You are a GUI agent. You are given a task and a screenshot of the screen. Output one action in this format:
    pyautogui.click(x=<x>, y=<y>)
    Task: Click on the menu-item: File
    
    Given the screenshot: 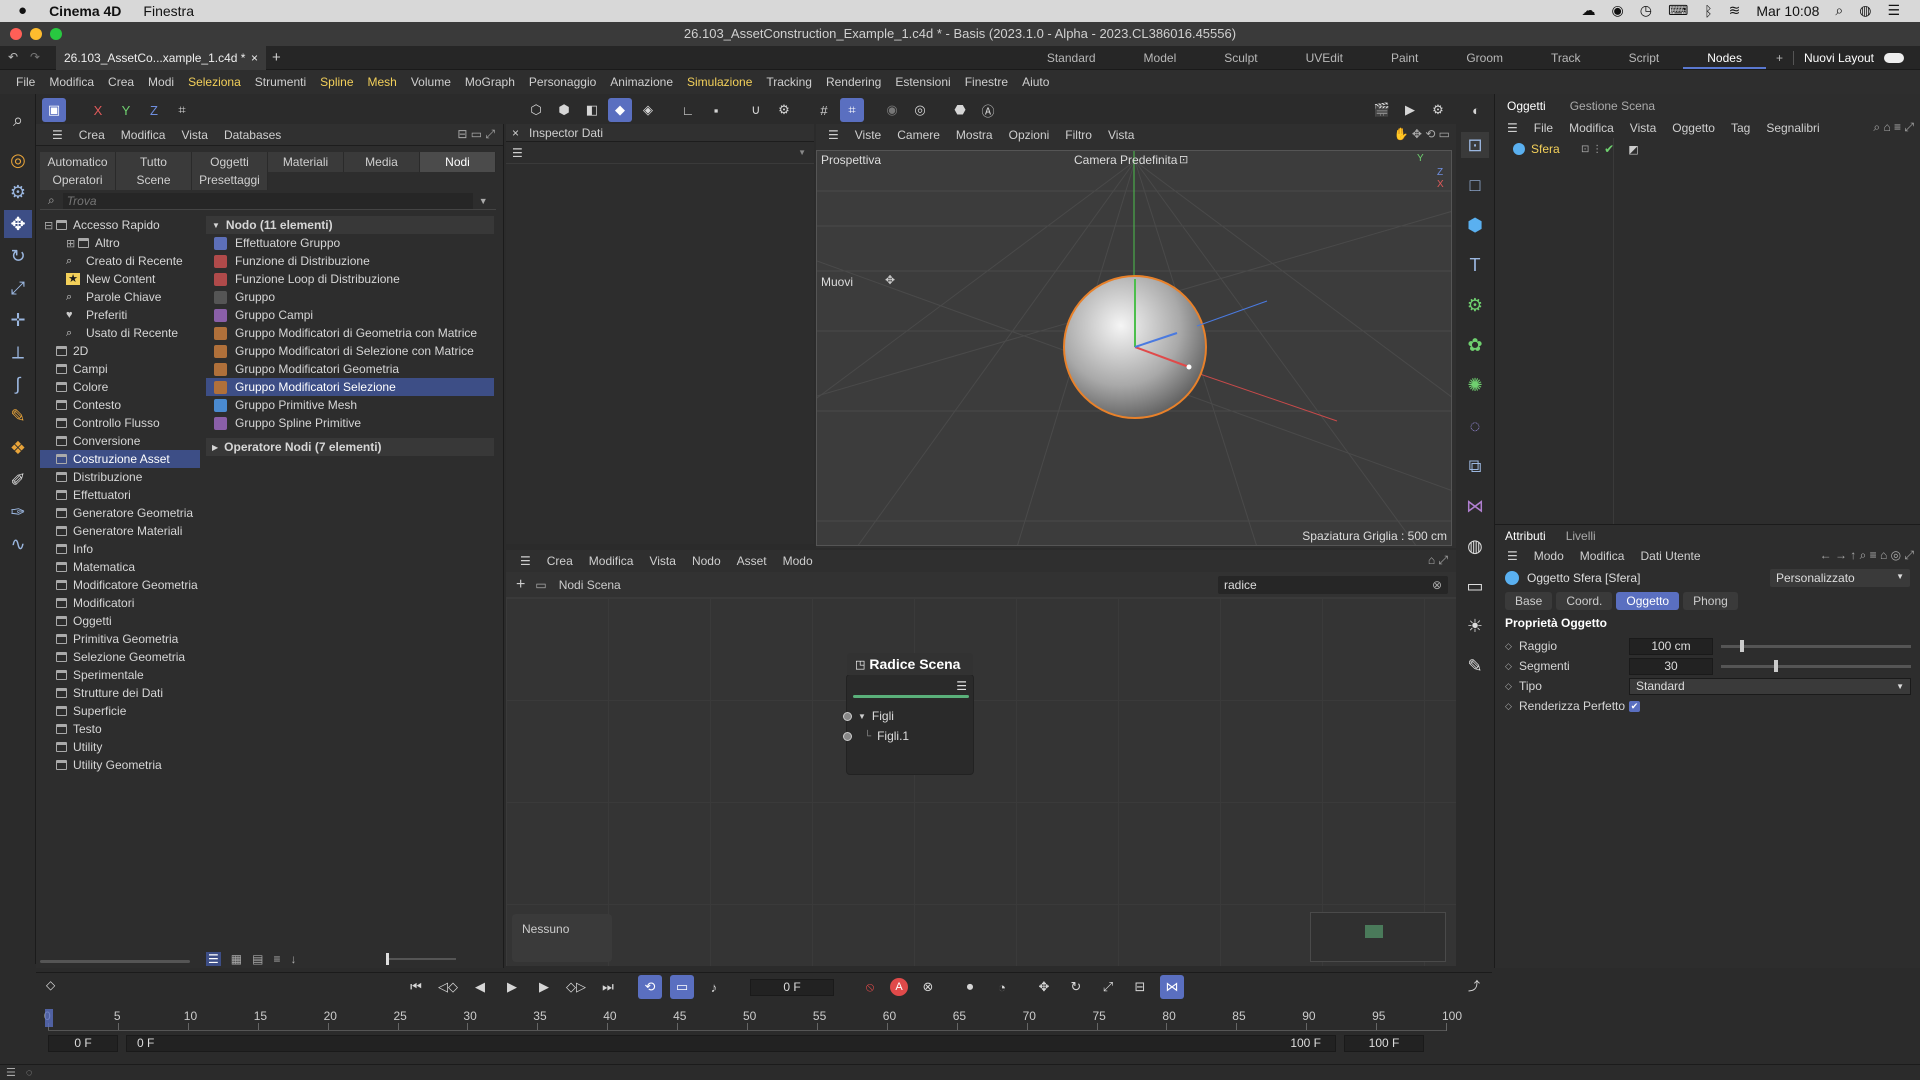 What is the action you would take?
    pyautogui.click(x=25, y=82)
    